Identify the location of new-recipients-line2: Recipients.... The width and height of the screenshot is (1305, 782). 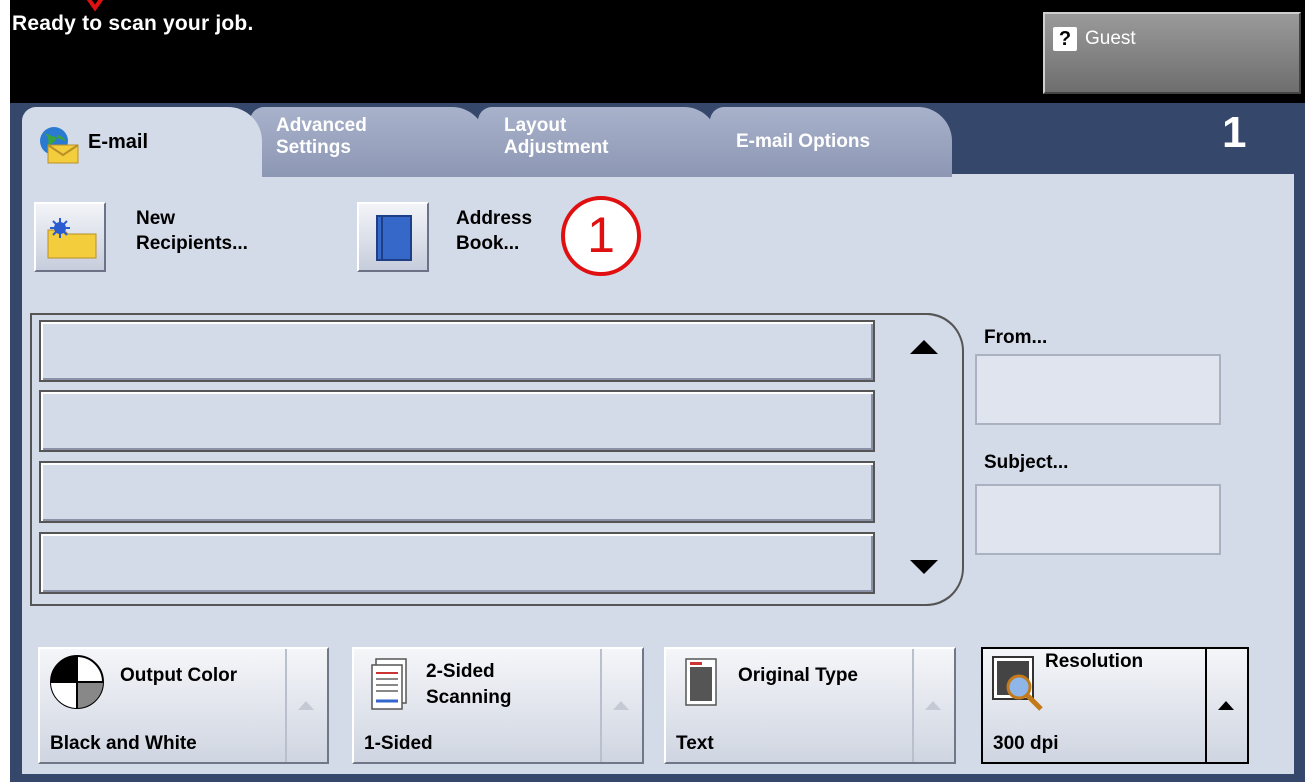
(192, 243).